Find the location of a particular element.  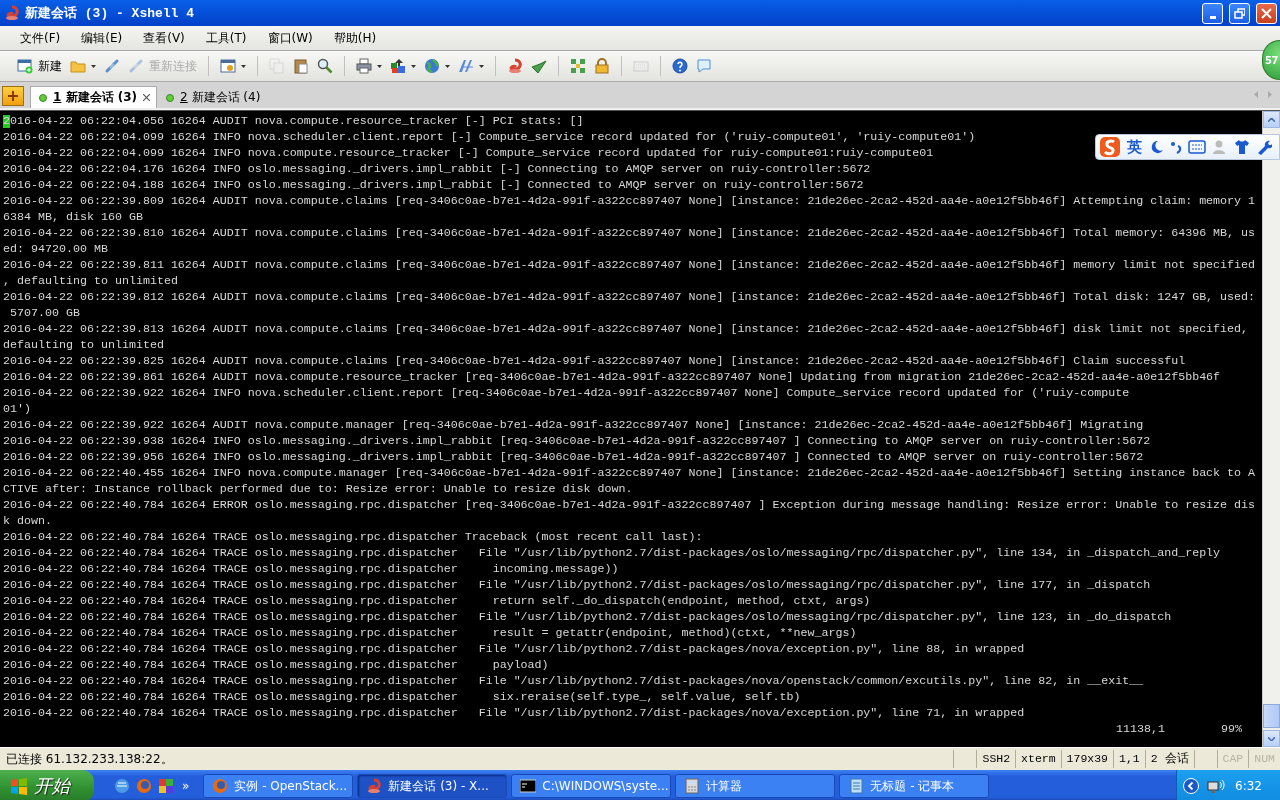

menu-item: 文件(F) is located at coordinates (40, 38).